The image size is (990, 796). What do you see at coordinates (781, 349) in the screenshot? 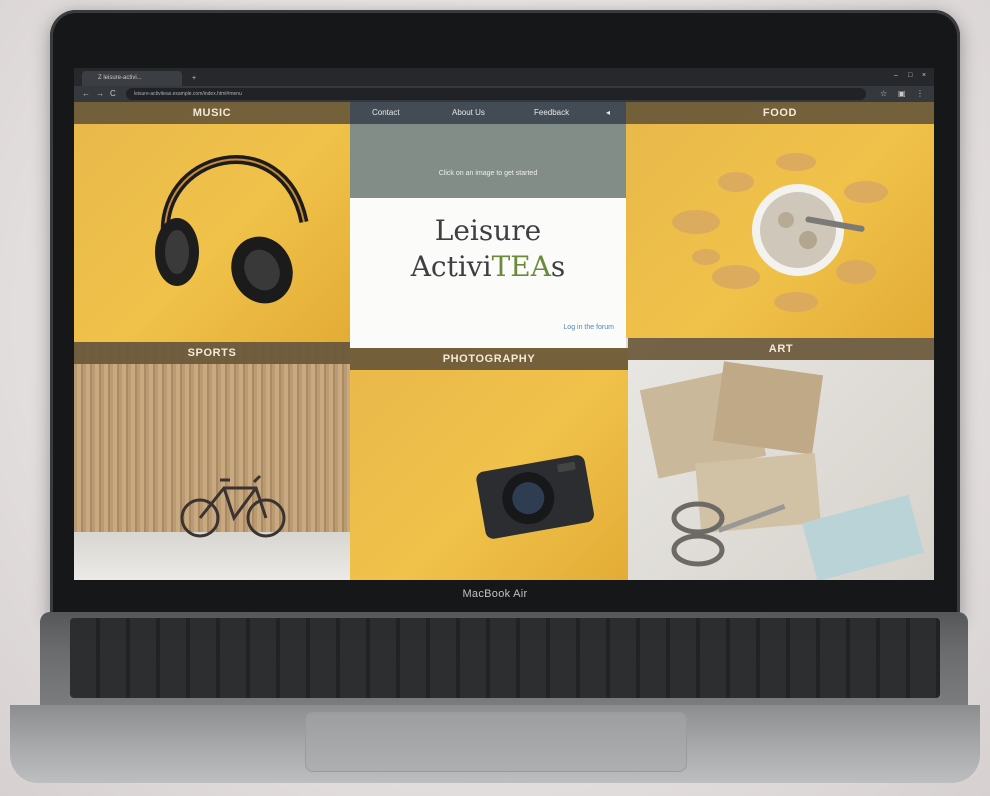
I see `tile-label-art: ART` at bounding box center [781, 349].